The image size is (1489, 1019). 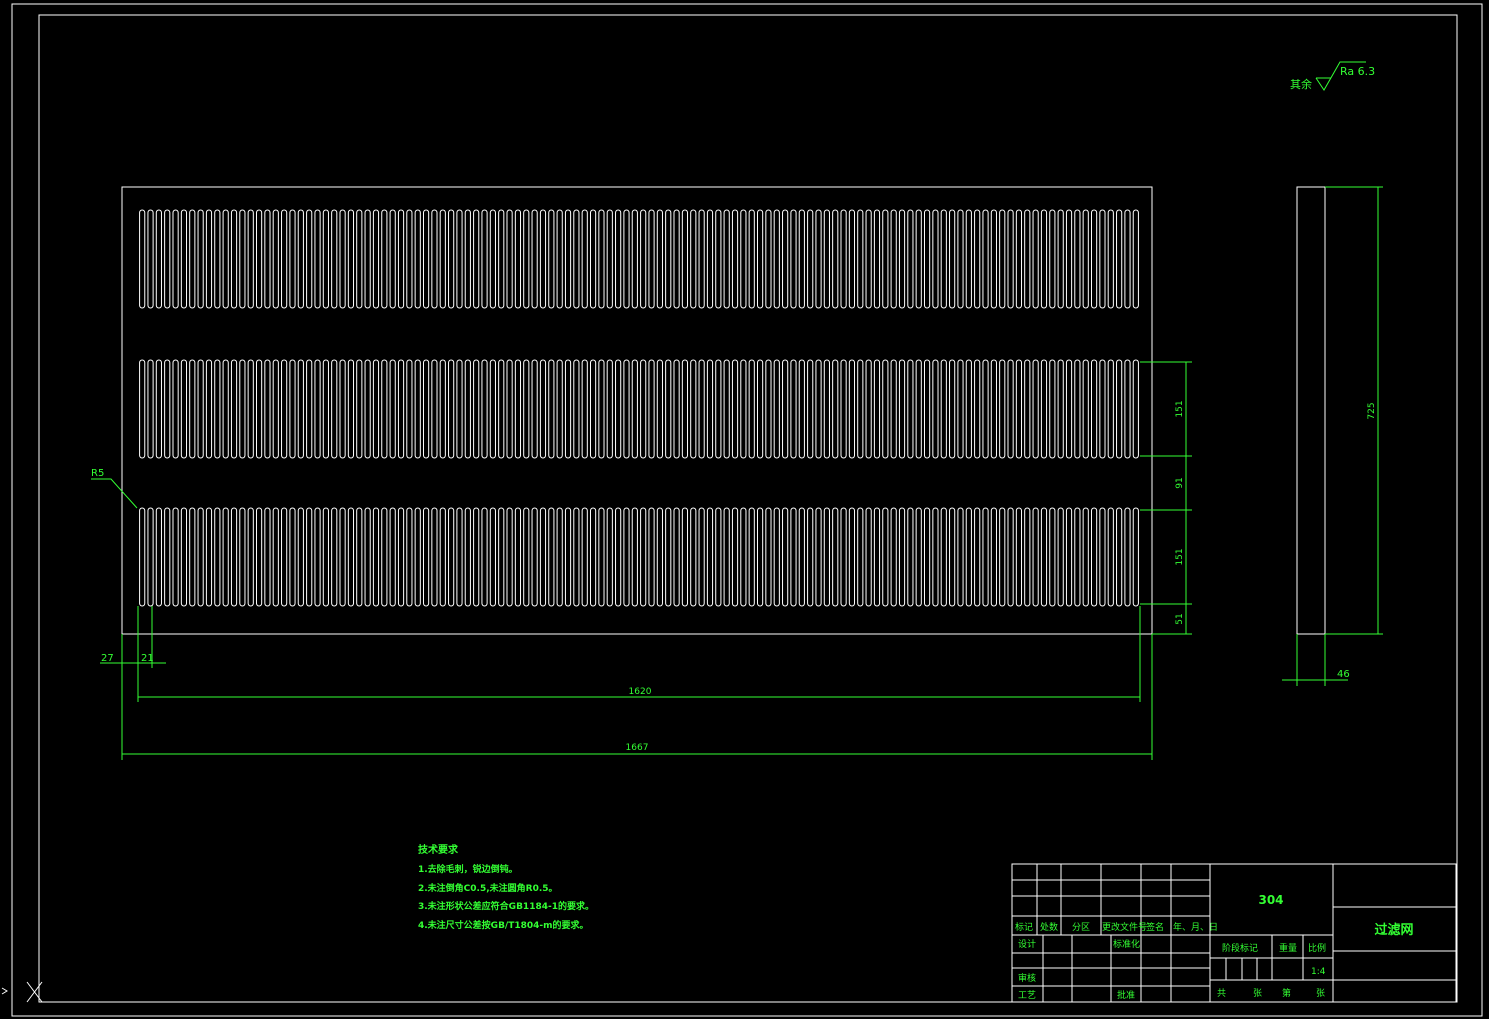 What do you see at coordinates (22, 992) in the screenshot?
I see `ucs-icon` at bounding box center [22, 992].